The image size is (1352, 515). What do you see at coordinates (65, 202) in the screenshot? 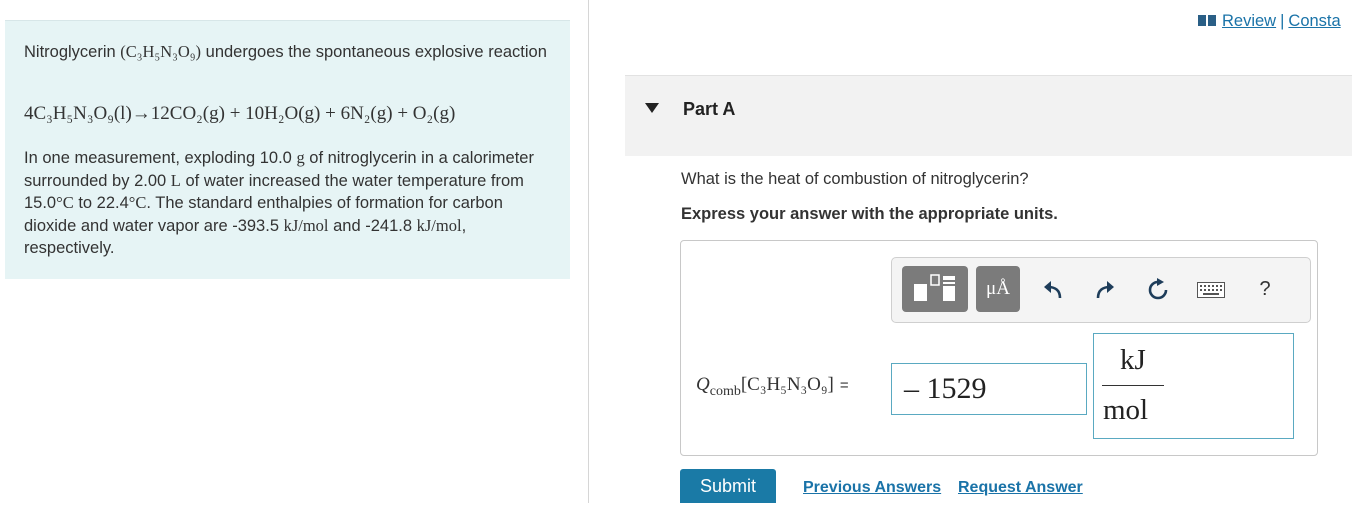
I see `details-unit-c1: °C` at bounding box center [65, 202].